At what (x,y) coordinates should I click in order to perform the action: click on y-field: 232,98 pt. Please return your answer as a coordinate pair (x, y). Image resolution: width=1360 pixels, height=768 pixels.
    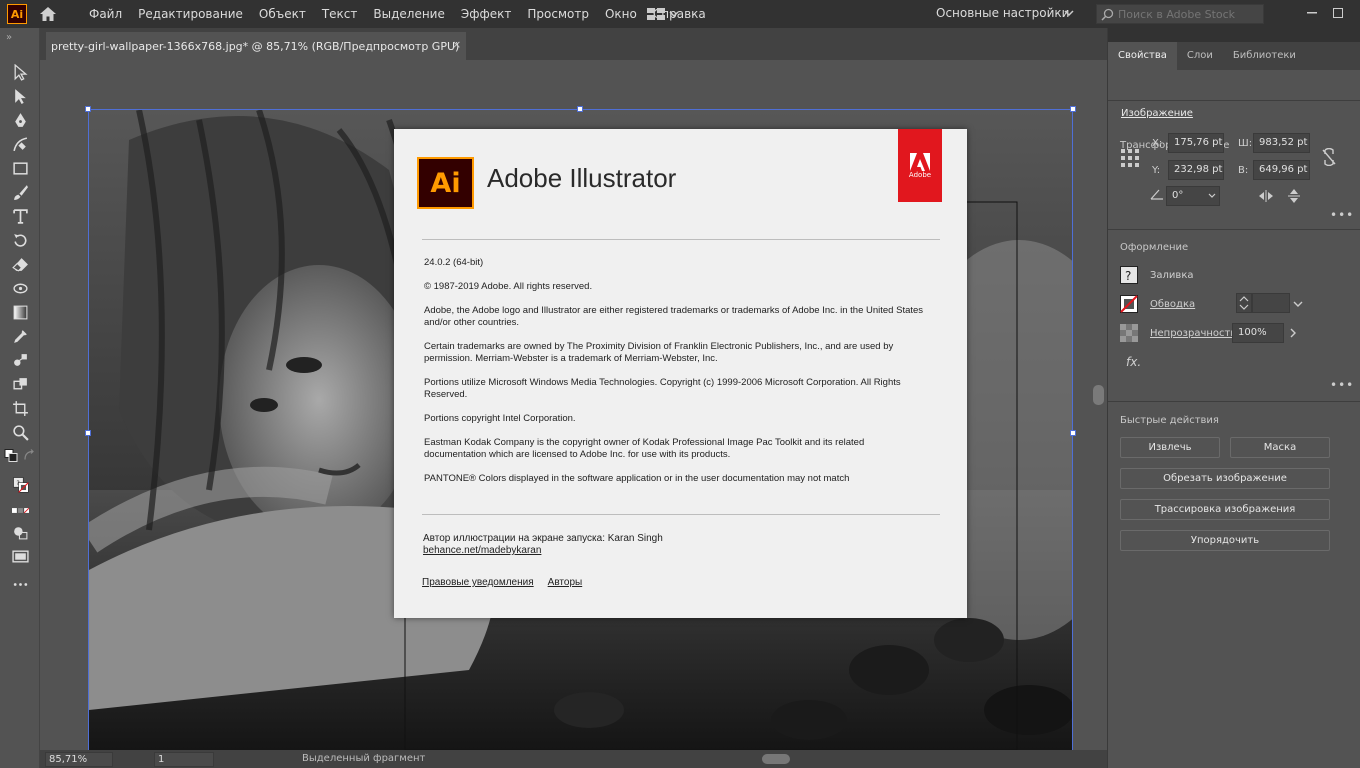
    Looking at the image, I should click on (1196, 170).